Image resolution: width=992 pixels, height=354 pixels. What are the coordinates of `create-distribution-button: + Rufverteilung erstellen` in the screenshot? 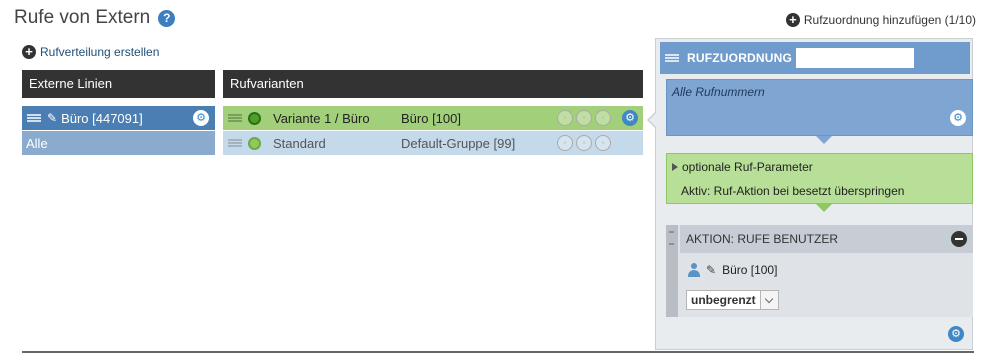 It's located at (90, 52).